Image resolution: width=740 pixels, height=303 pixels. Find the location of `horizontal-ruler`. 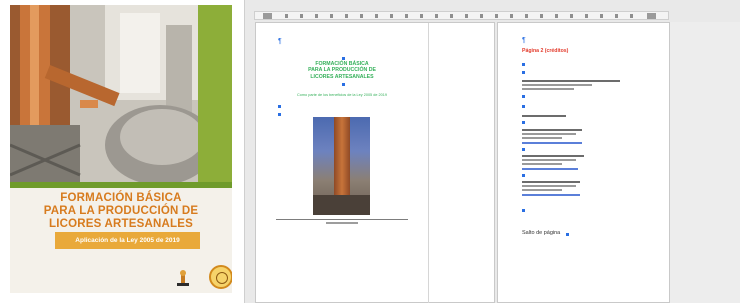

horizontal-ruler is located at coordinates (461, 15).